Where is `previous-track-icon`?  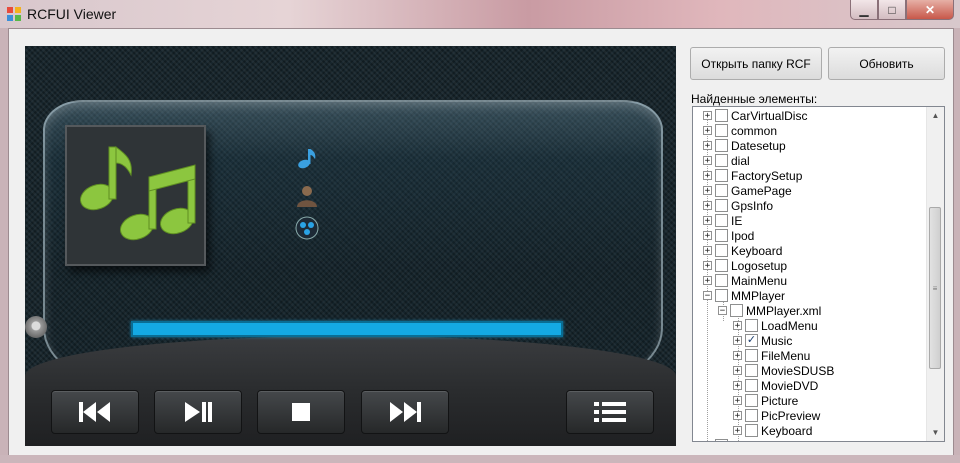 previous-track-icon is located at coordinates (94, 412).